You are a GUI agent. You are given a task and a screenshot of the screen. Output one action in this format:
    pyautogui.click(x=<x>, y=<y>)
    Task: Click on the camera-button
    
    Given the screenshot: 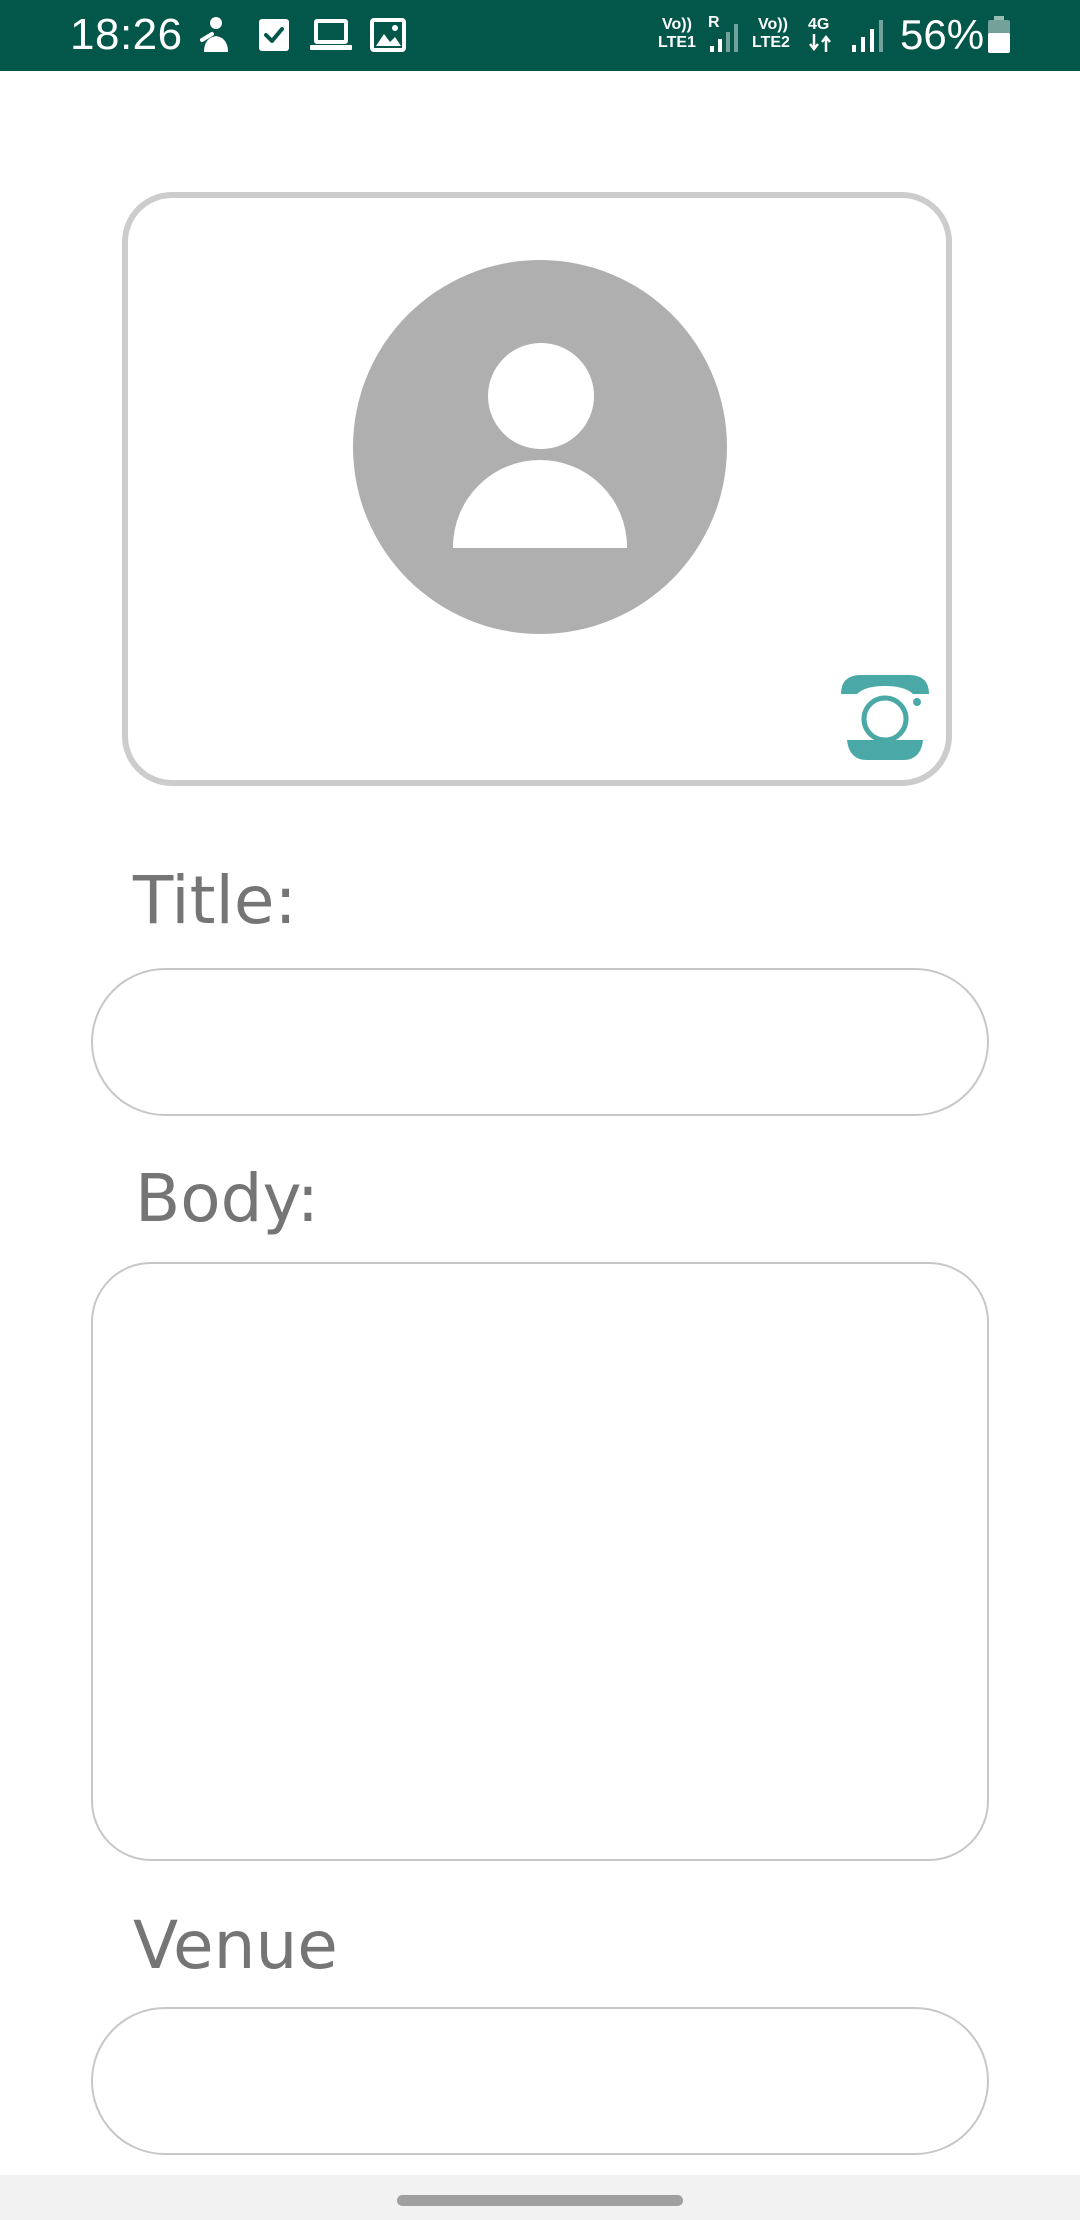 What is the action you would take?
    pyautogui.click(x=885, y=717)
    